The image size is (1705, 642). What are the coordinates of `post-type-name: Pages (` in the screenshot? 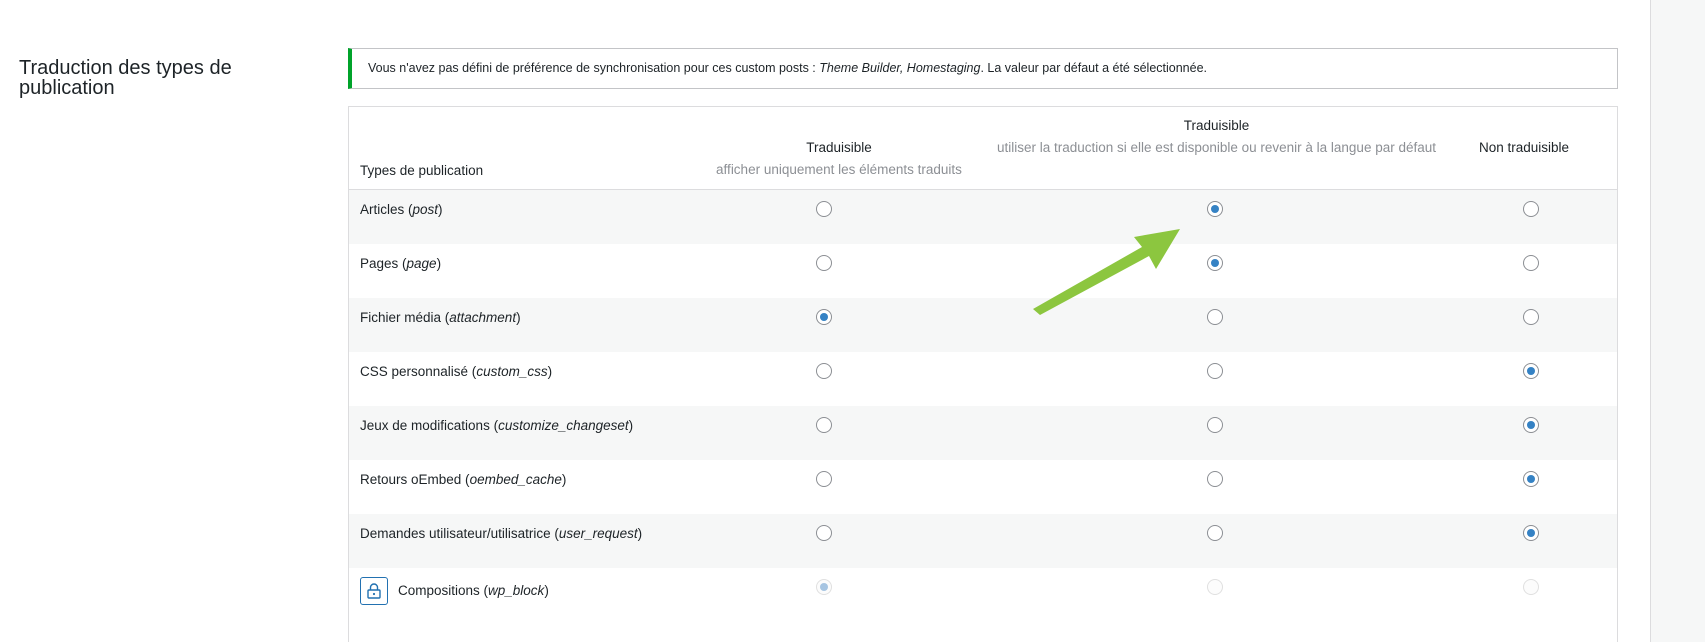 It's located at (383, 263).